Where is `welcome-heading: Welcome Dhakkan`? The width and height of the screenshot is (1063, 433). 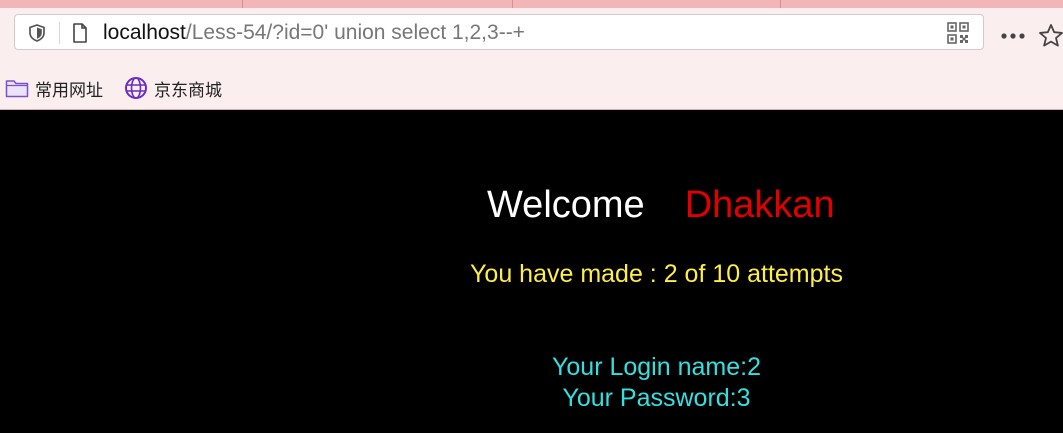
welcome-heading: Welcome Dhakkan is located at coordinates (661, 205).